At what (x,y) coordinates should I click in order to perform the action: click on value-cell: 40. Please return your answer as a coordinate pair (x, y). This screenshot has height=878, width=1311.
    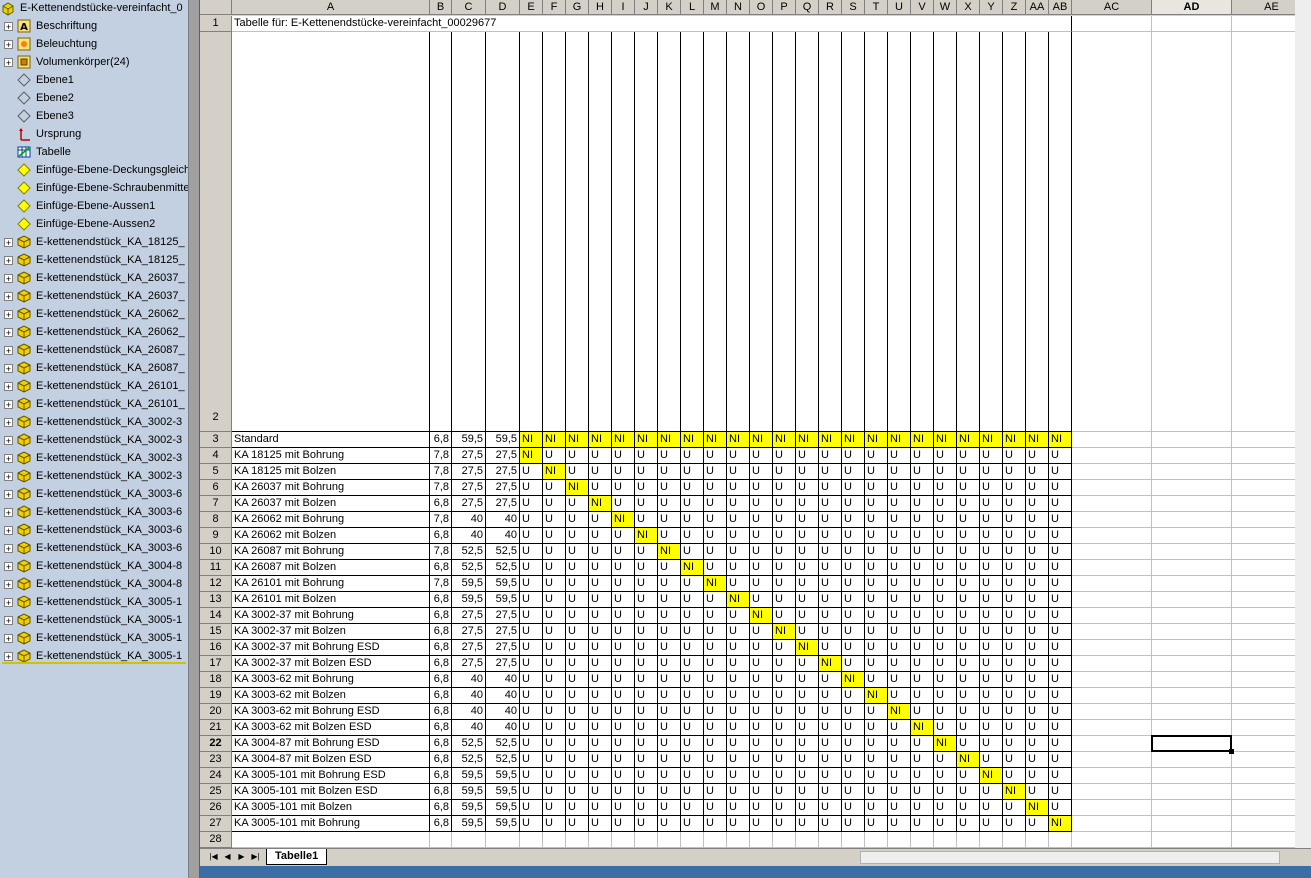
    Looking at the image, I should click on (503, 728).